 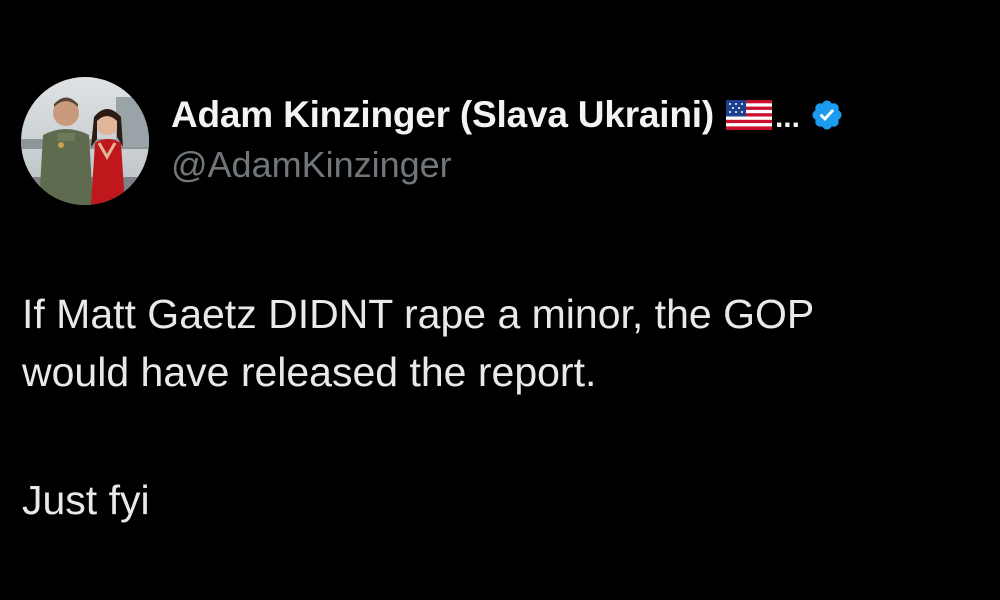 I want to click on author-handle: @AdamKinzinger, so click(x=507, y=165).